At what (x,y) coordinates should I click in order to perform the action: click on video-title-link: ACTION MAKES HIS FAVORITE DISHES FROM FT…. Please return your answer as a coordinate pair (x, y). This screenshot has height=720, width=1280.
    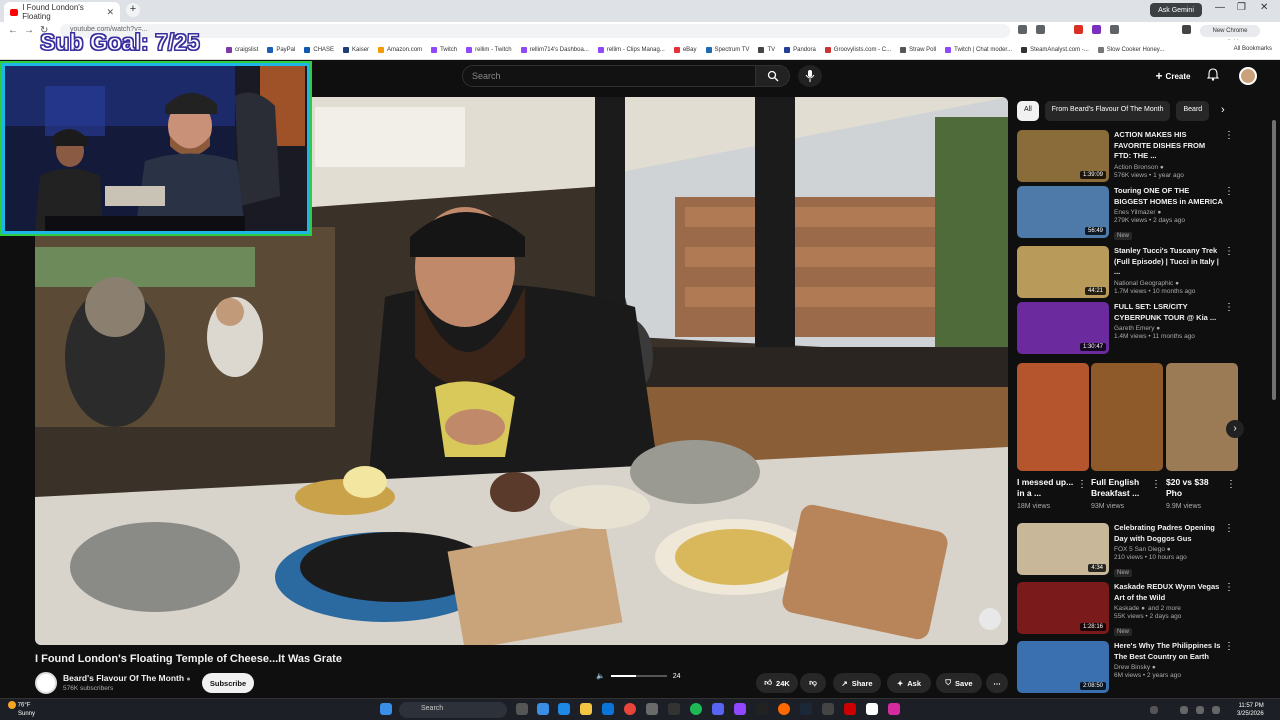
    Looking at the image, I should click on (1169, 146).